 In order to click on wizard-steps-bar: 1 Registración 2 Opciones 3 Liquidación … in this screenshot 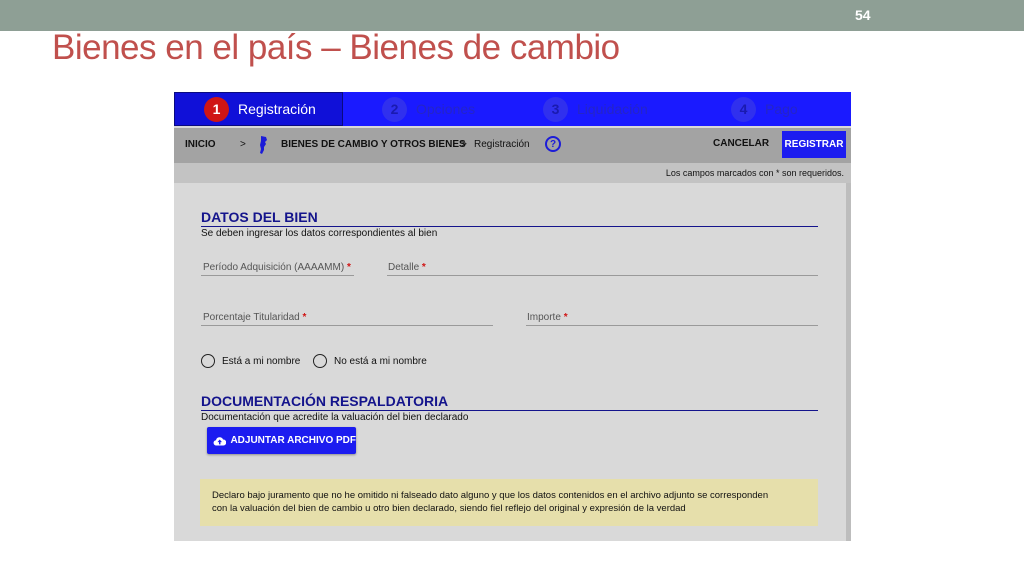, I will do `click(512, 109)`.